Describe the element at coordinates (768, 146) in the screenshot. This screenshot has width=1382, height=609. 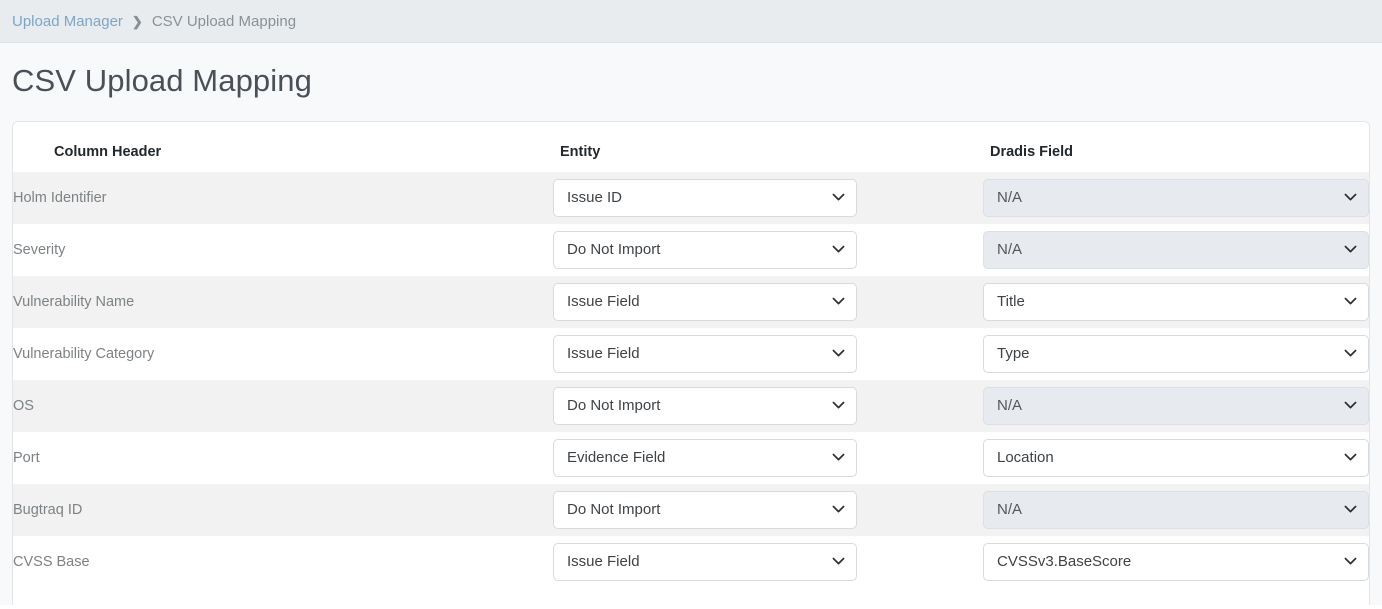
I see `column-header-entity: Entity` at that location.